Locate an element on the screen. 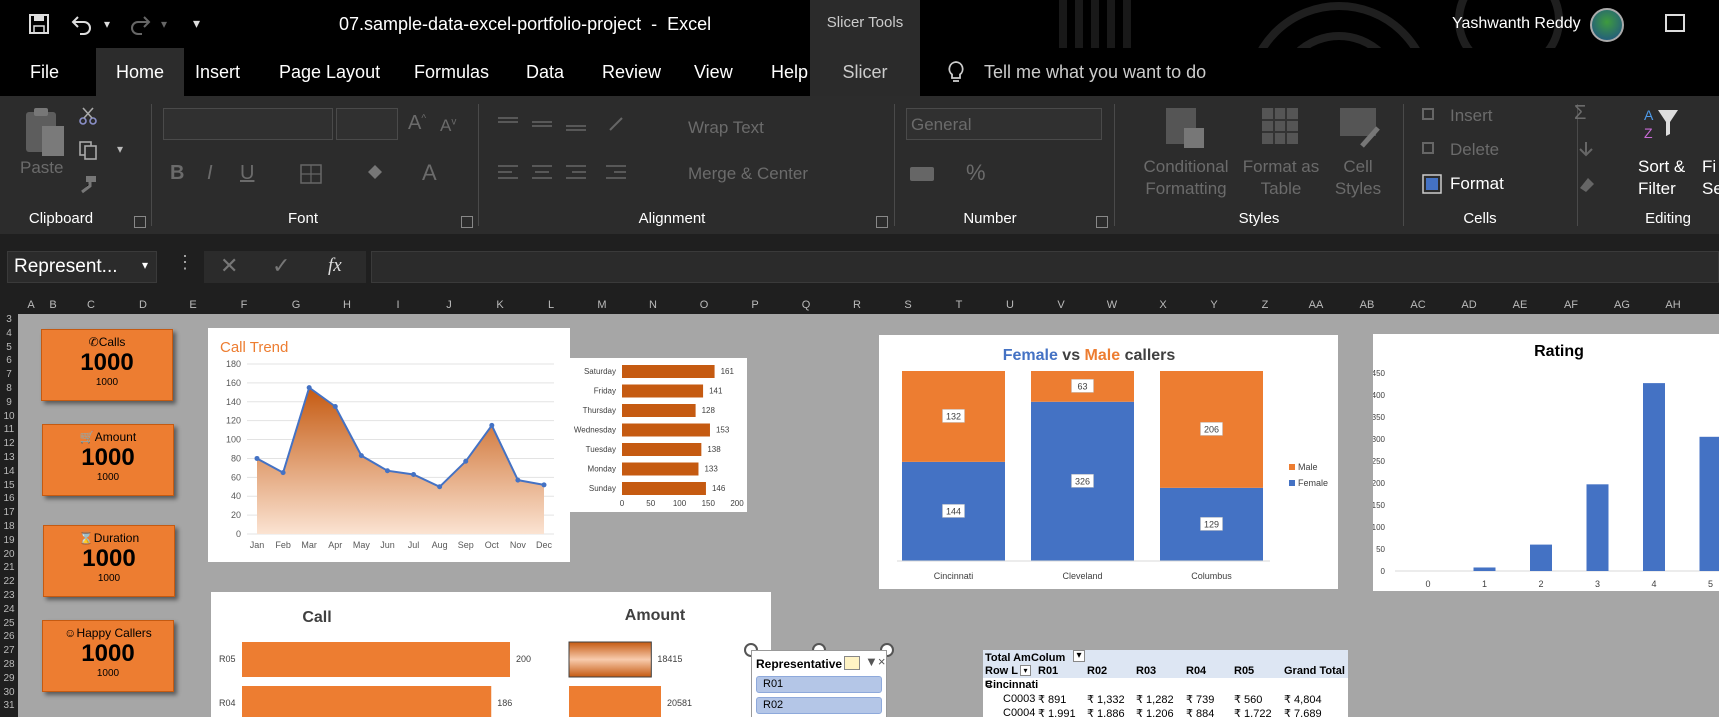  pivot-column-labels: Colum is located at coordinates (1048, 658).